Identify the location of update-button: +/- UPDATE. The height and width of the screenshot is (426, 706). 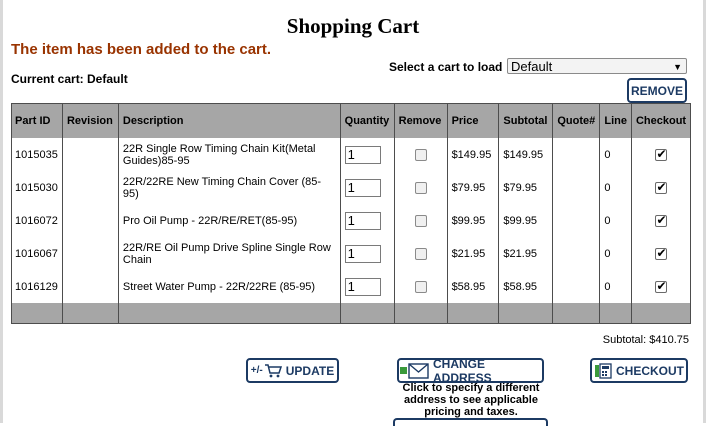
(292, 370).